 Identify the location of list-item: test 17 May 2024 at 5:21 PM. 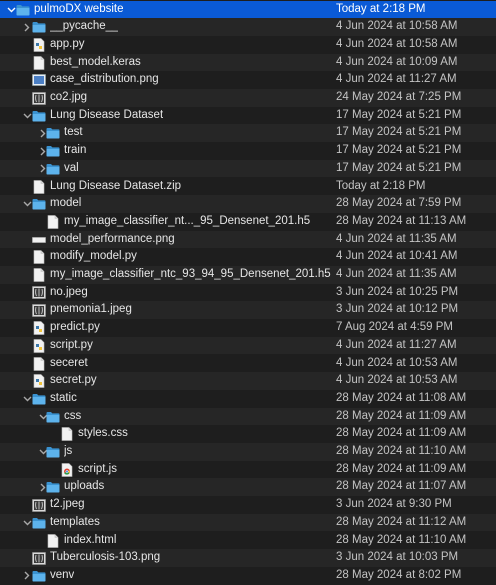
(248, 133).